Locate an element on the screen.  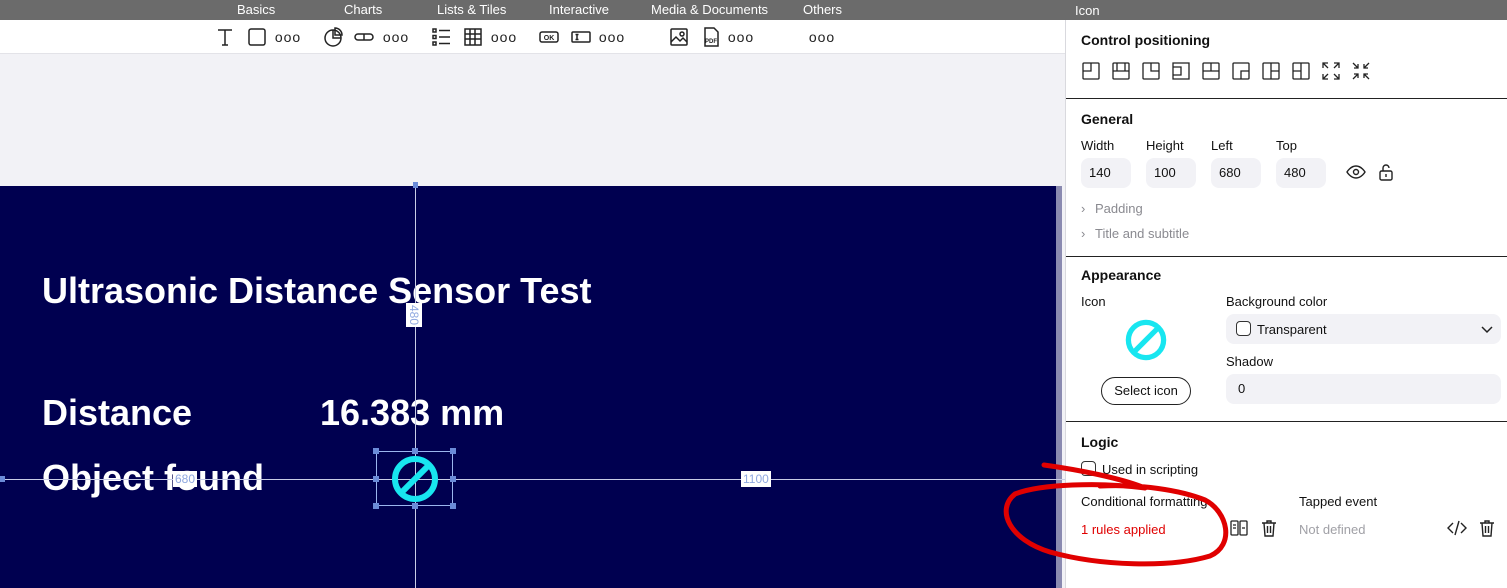
tapped-event-value: Not defined is located at coordinates (1332, 529).